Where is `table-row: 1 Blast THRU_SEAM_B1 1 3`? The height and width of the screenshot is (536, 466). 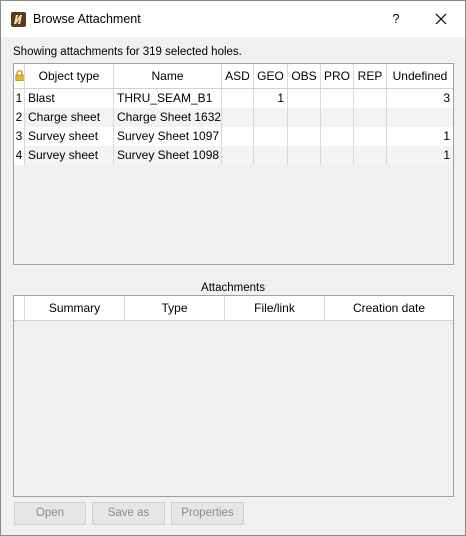 table-row: 1 Blast THRU_SEAM_B1 1 3 is located at coordinates (233, 98).